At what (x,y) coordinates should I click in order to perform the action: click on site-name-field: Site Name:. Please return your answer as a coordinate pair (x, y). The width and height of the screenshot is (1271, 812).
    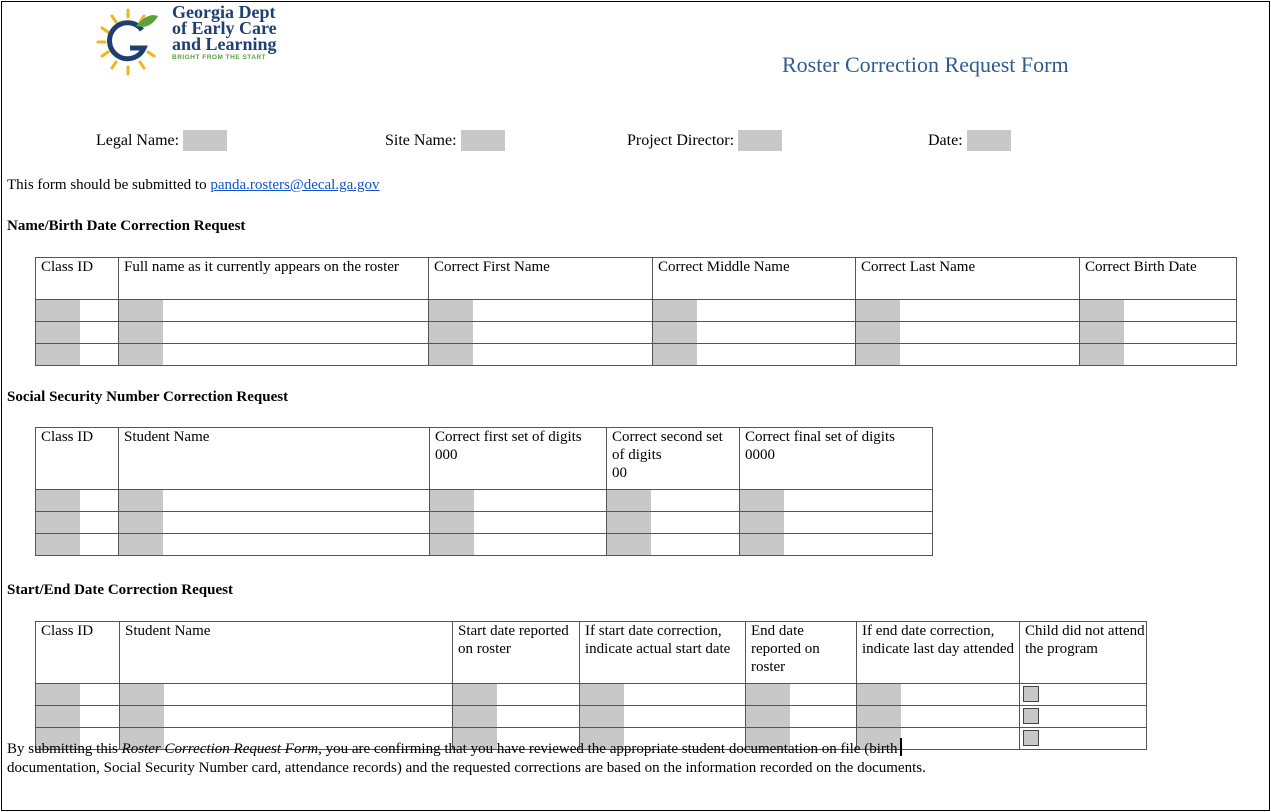
    Looking at the image, I should click on (445, 140).